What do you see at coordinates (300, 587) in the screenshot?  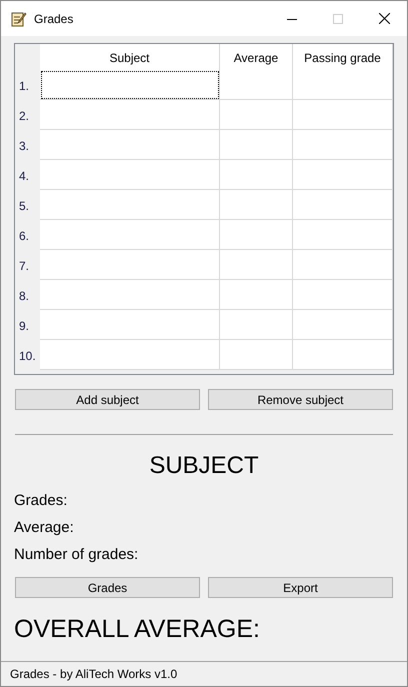 I see `push-button: Export` at bounding box center [300, 587].